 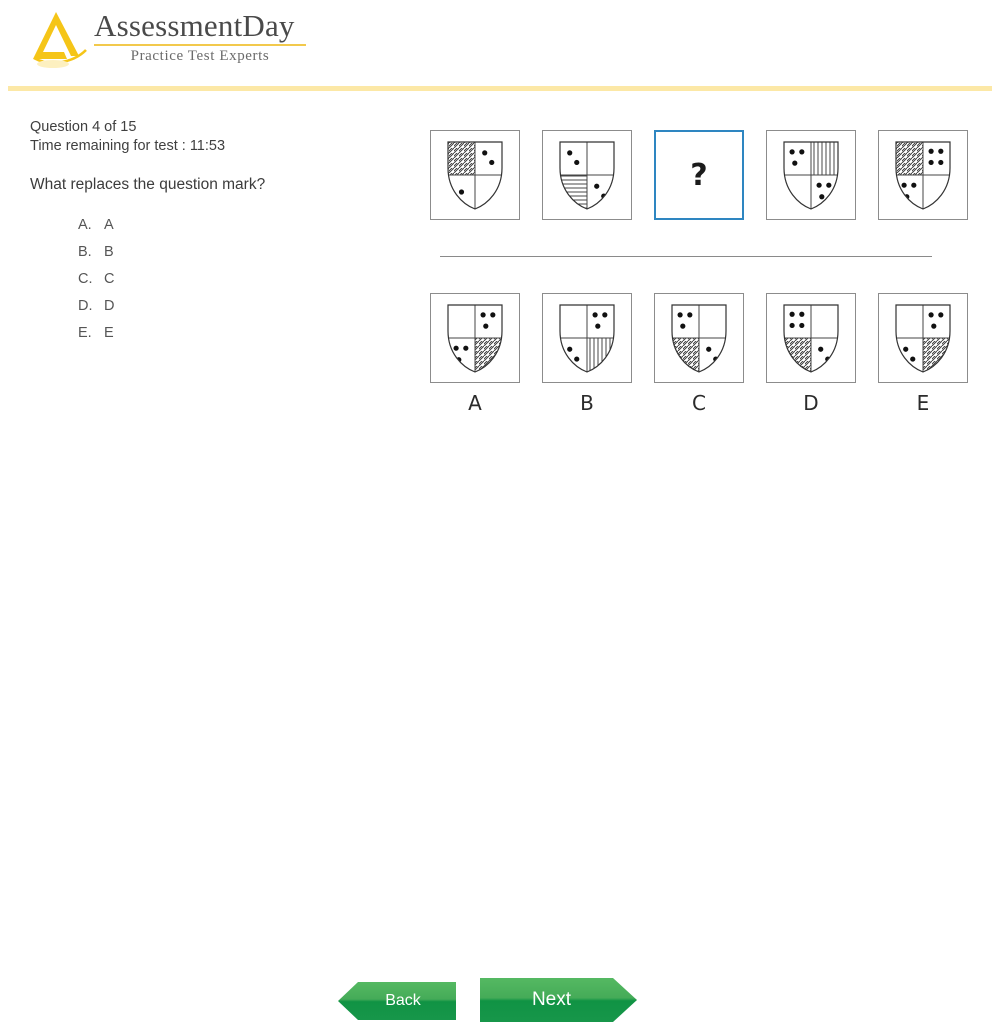 What do you see at coordinates (83, 127) in the screenshot?
I see `question-counter: Question 4 of 15` at bounding box center [83, 127].